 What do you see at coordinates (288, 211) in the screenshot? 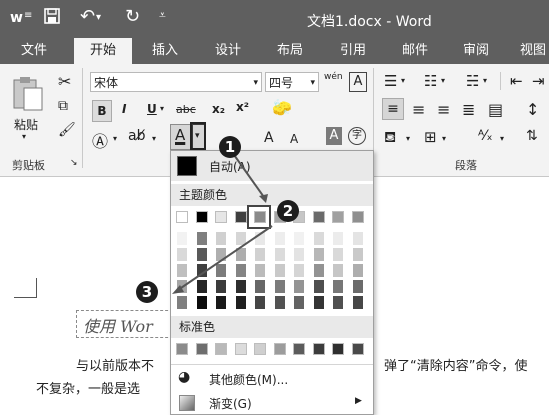
I see `callout-2: 2` at bounding box center [288, 211].